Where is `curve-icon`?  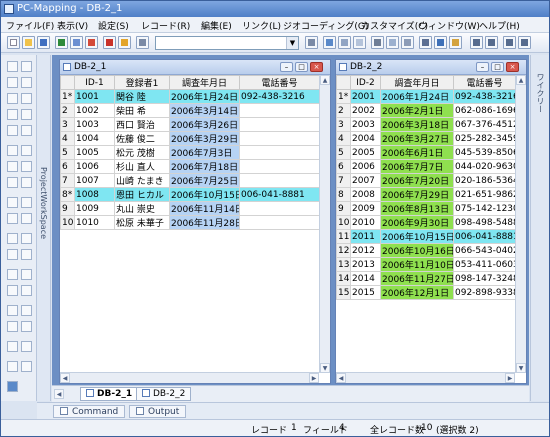 curve-icon is located at coordinates (26, 82).